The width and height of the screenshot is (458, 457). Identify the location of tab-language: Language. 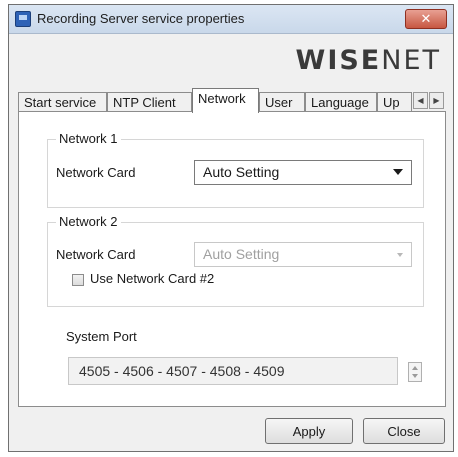
(341, 102).